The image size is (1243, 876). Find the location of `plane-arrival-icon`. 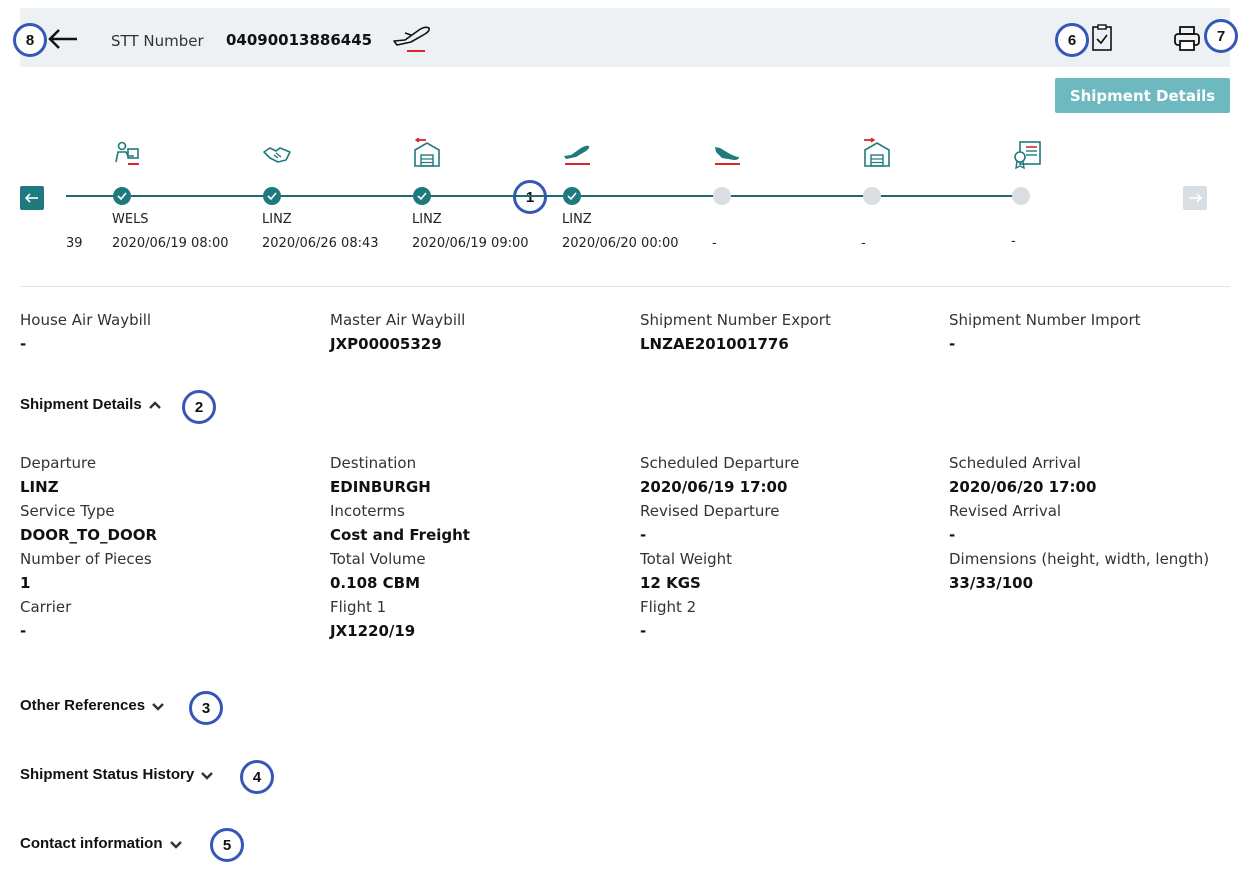

plane-arrival-icon is located at coordinates (727, 156).